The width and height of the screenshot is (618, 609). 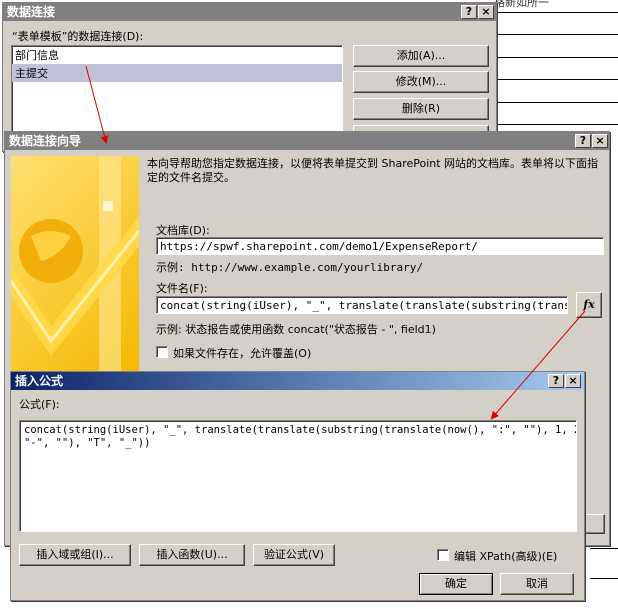 What do you see at coordinates (242, 353) in the screenshot?
I see `overwrite-label: 如果文件存在，允许覆盖(O)` at bounding box center [242, 353].